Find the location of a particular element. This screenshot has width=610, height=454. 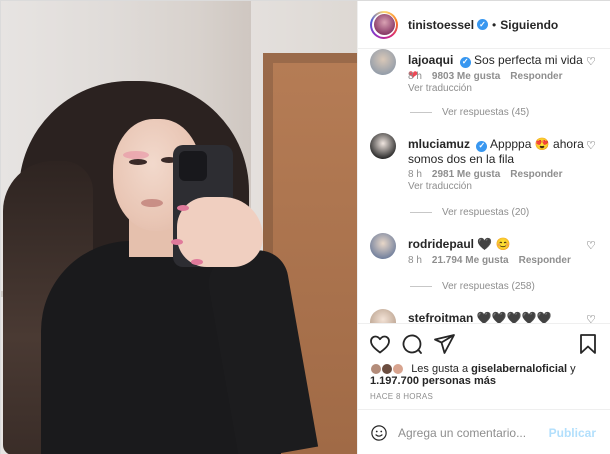

comment-username: lajoaqui is located at coordinates (430, 60).